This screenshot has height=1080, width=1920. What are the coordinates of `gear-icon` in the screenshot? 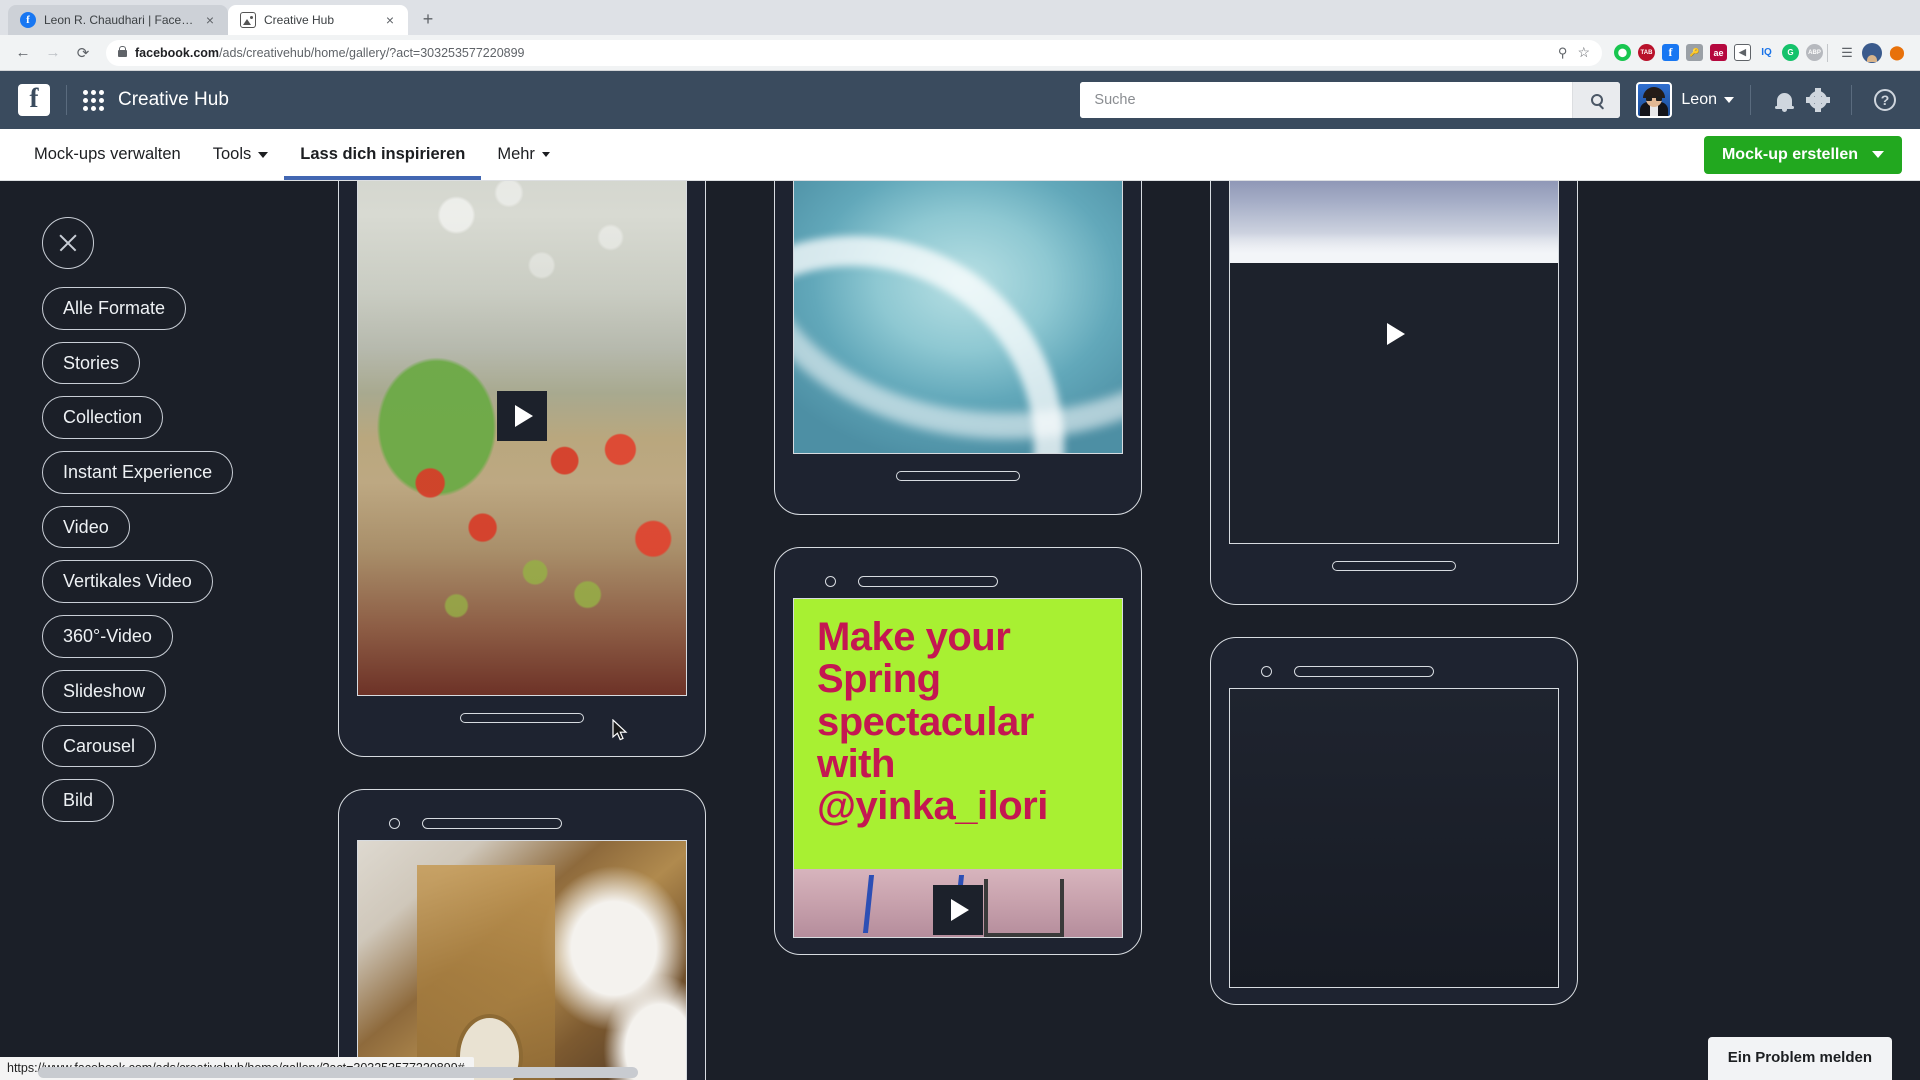 It's located at (1818, 100).